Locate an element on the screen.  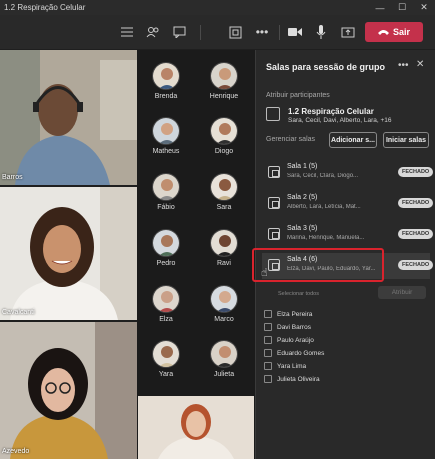
leave-button: Sair is located at coordinates (394, 32).